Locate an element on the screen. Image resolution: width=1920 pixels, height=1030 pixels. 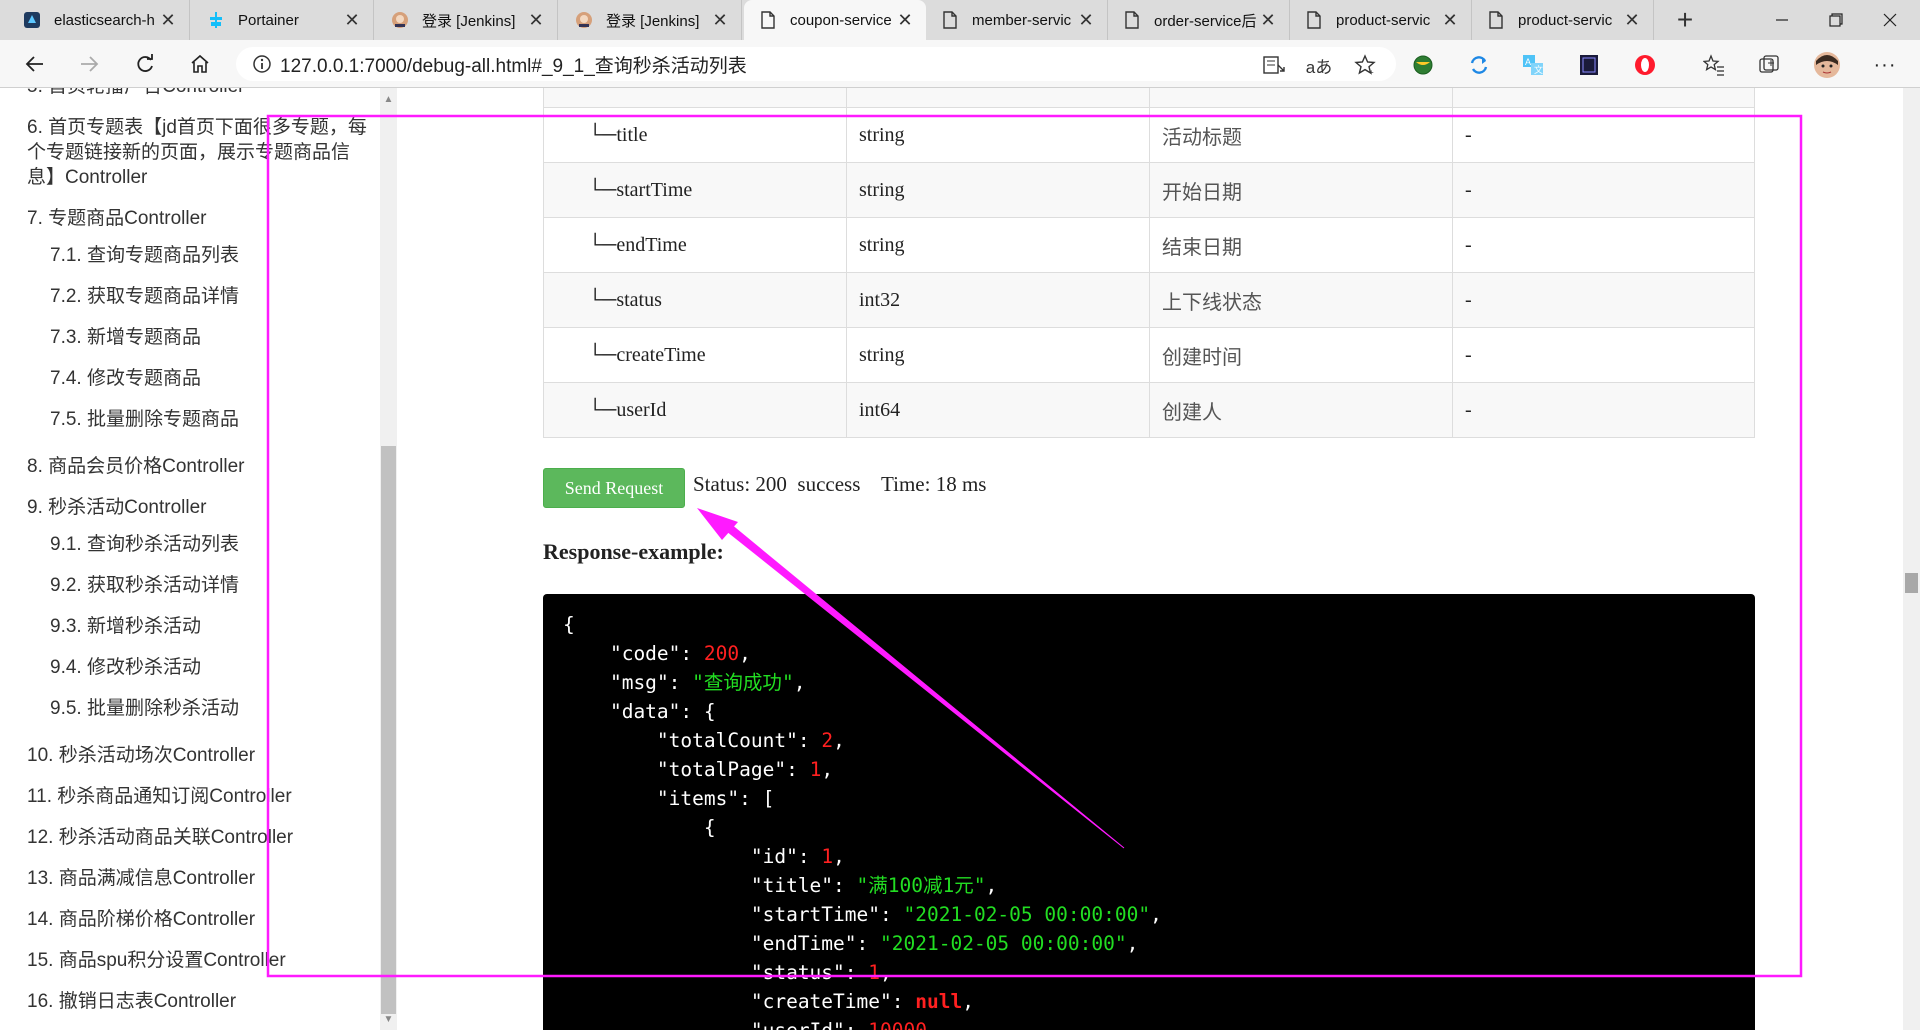
tab-jenkins-2: 登录 [Jenkins] ✕ is located at coordinates (651, 20).